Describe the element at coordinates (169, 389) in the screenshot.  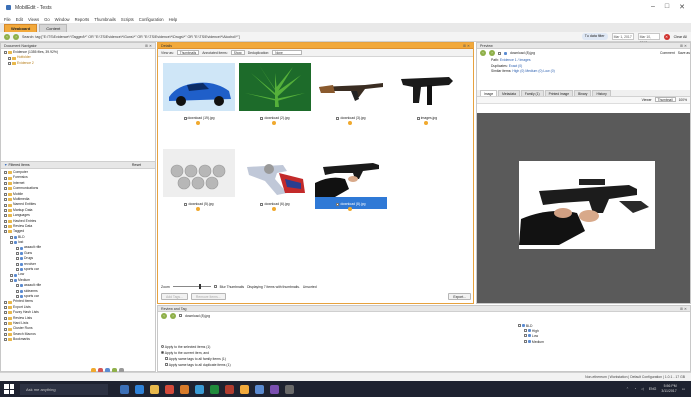
I see `chrome-icon` at that location.